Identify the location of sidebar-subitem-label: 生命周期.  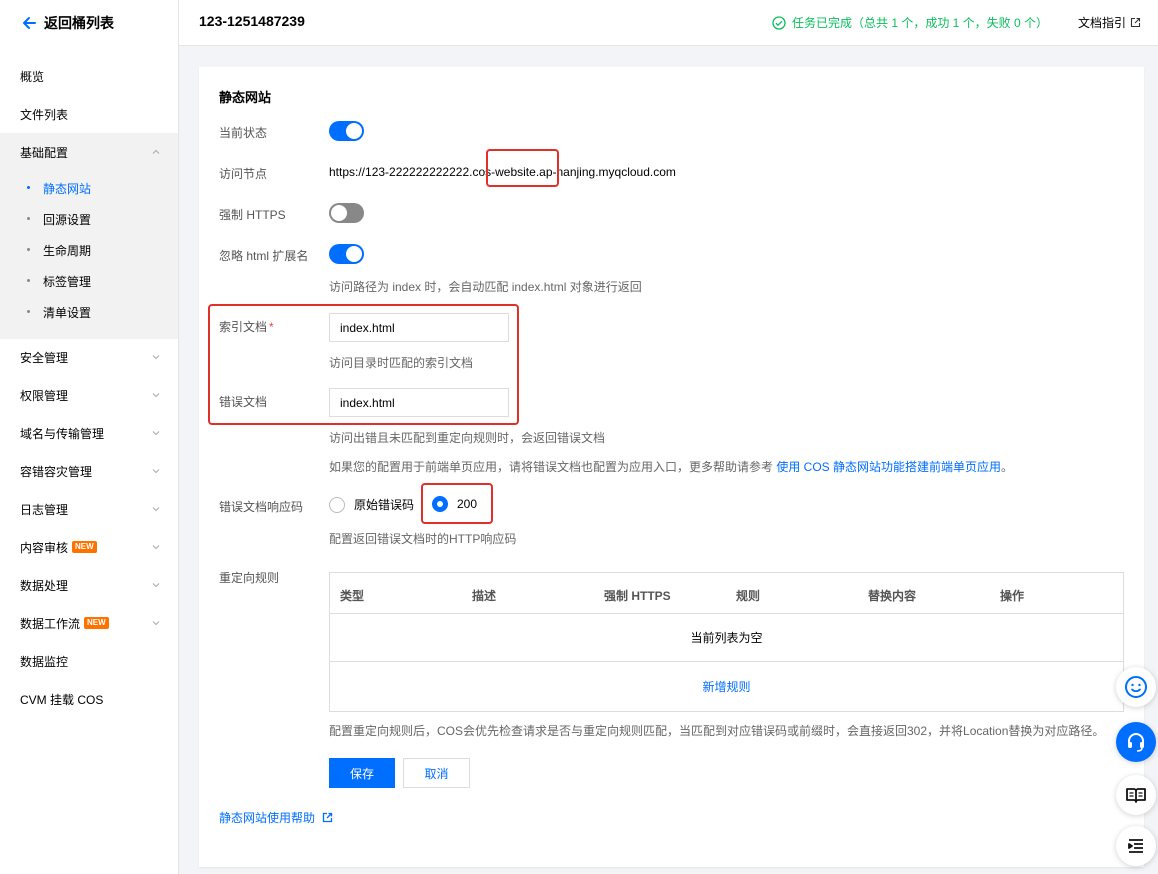
(67, 251).